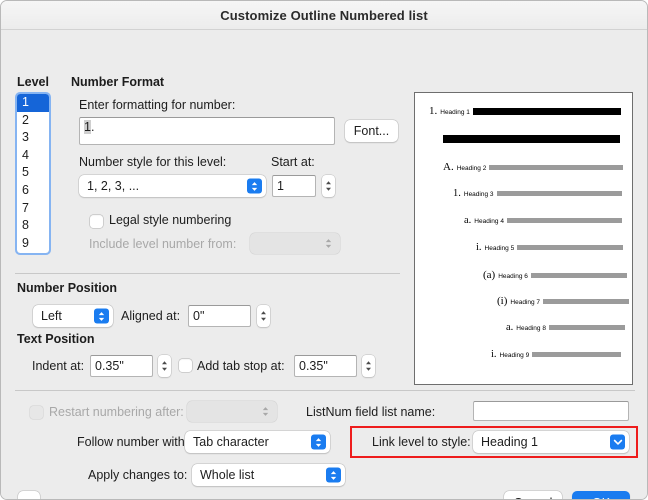 Image resolution: width=648 pixels, height=500 pixels. Describe the element at coordinates (510, 327) in the screenshot. I see `preview-number-8: a.` at that location.